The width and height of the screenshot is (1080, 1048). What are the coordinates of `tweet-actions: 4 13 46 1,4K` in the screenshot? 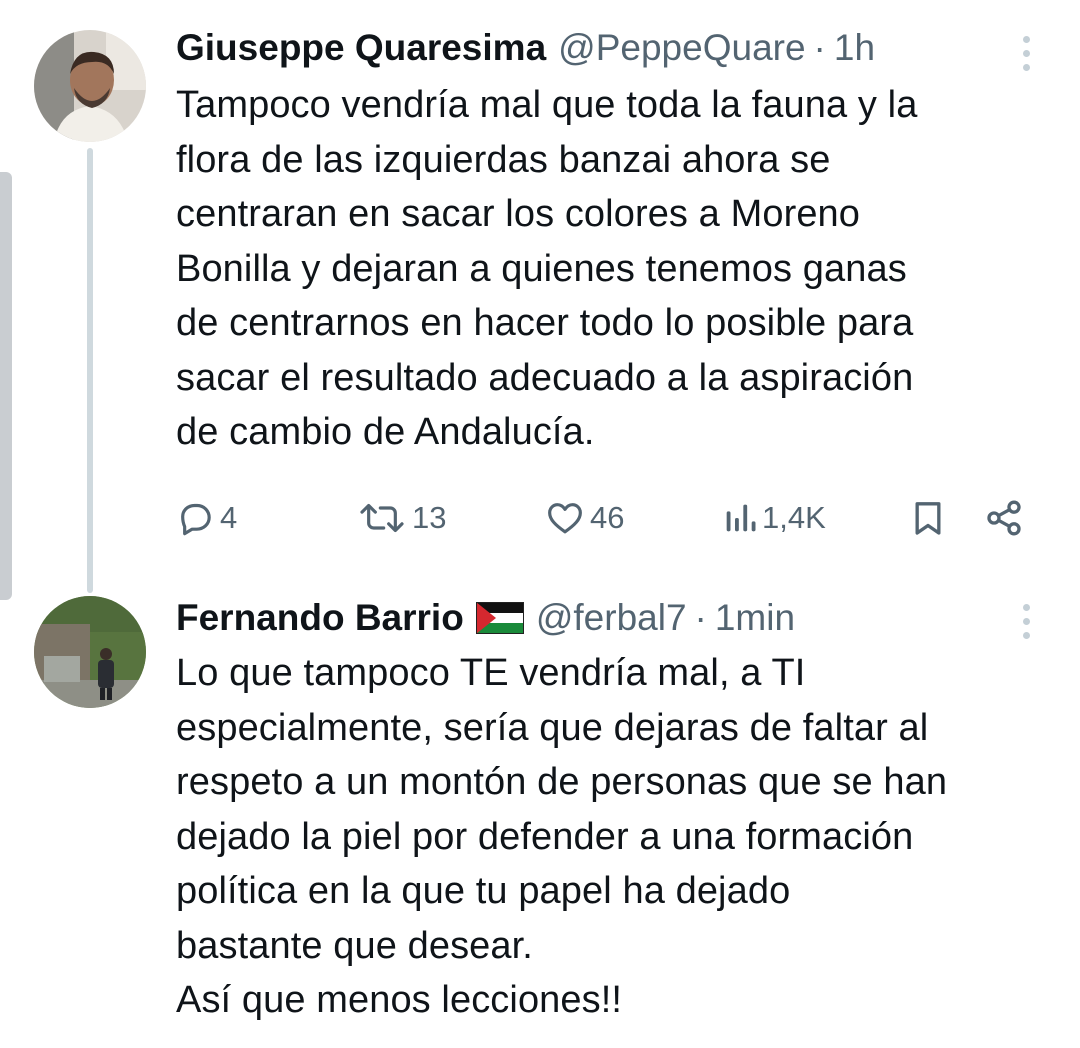 It's located at (606, 518).